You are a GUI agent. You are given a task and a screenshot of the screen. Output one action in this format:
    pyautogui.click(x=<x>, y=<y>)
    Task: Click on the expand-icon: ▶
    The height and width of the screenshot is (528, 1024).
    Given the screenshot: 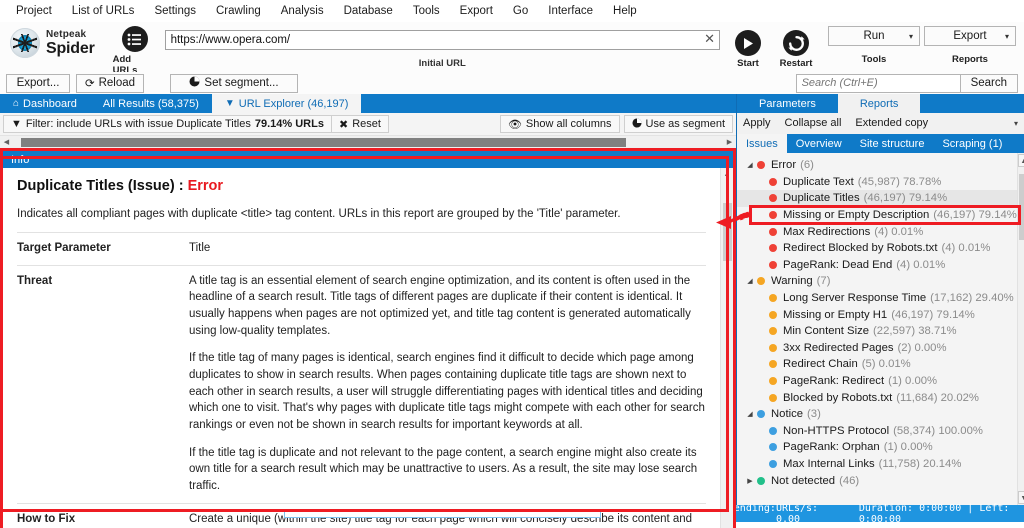 What is the action you would take?
    pyautogui.click(x=750, y=481)
    